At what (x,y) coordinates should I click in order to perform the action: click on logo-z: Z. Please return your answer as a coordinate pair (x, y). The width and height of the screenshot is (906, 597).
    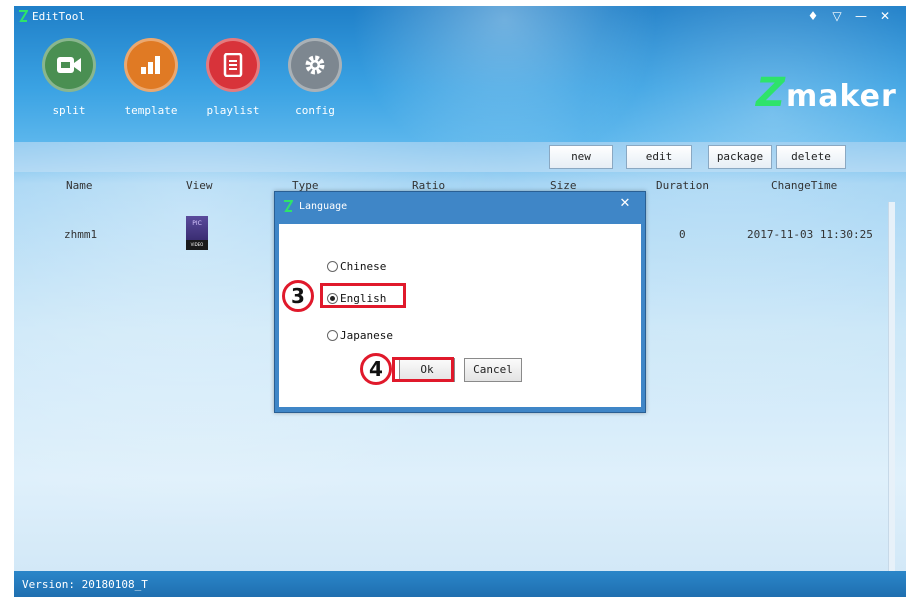
    Looking at the image, I should click on (771, 93).